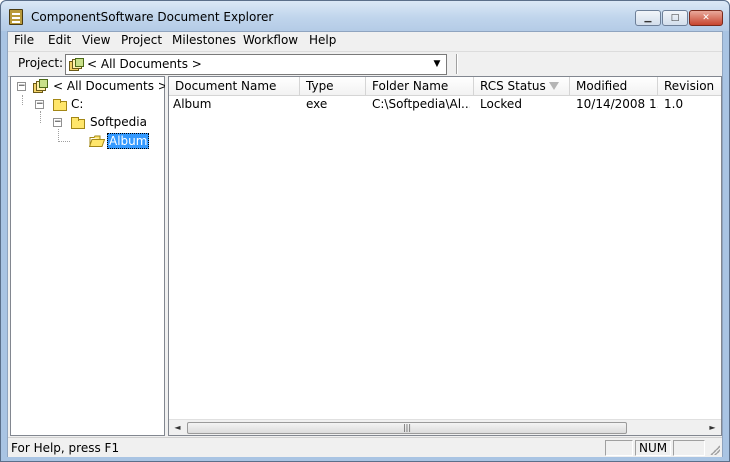 The width and height of the screenshot is (730, 462). Describe the element at coordinates (648, 18) in the screenshot. I see `minimize-button: ▁` at that location.